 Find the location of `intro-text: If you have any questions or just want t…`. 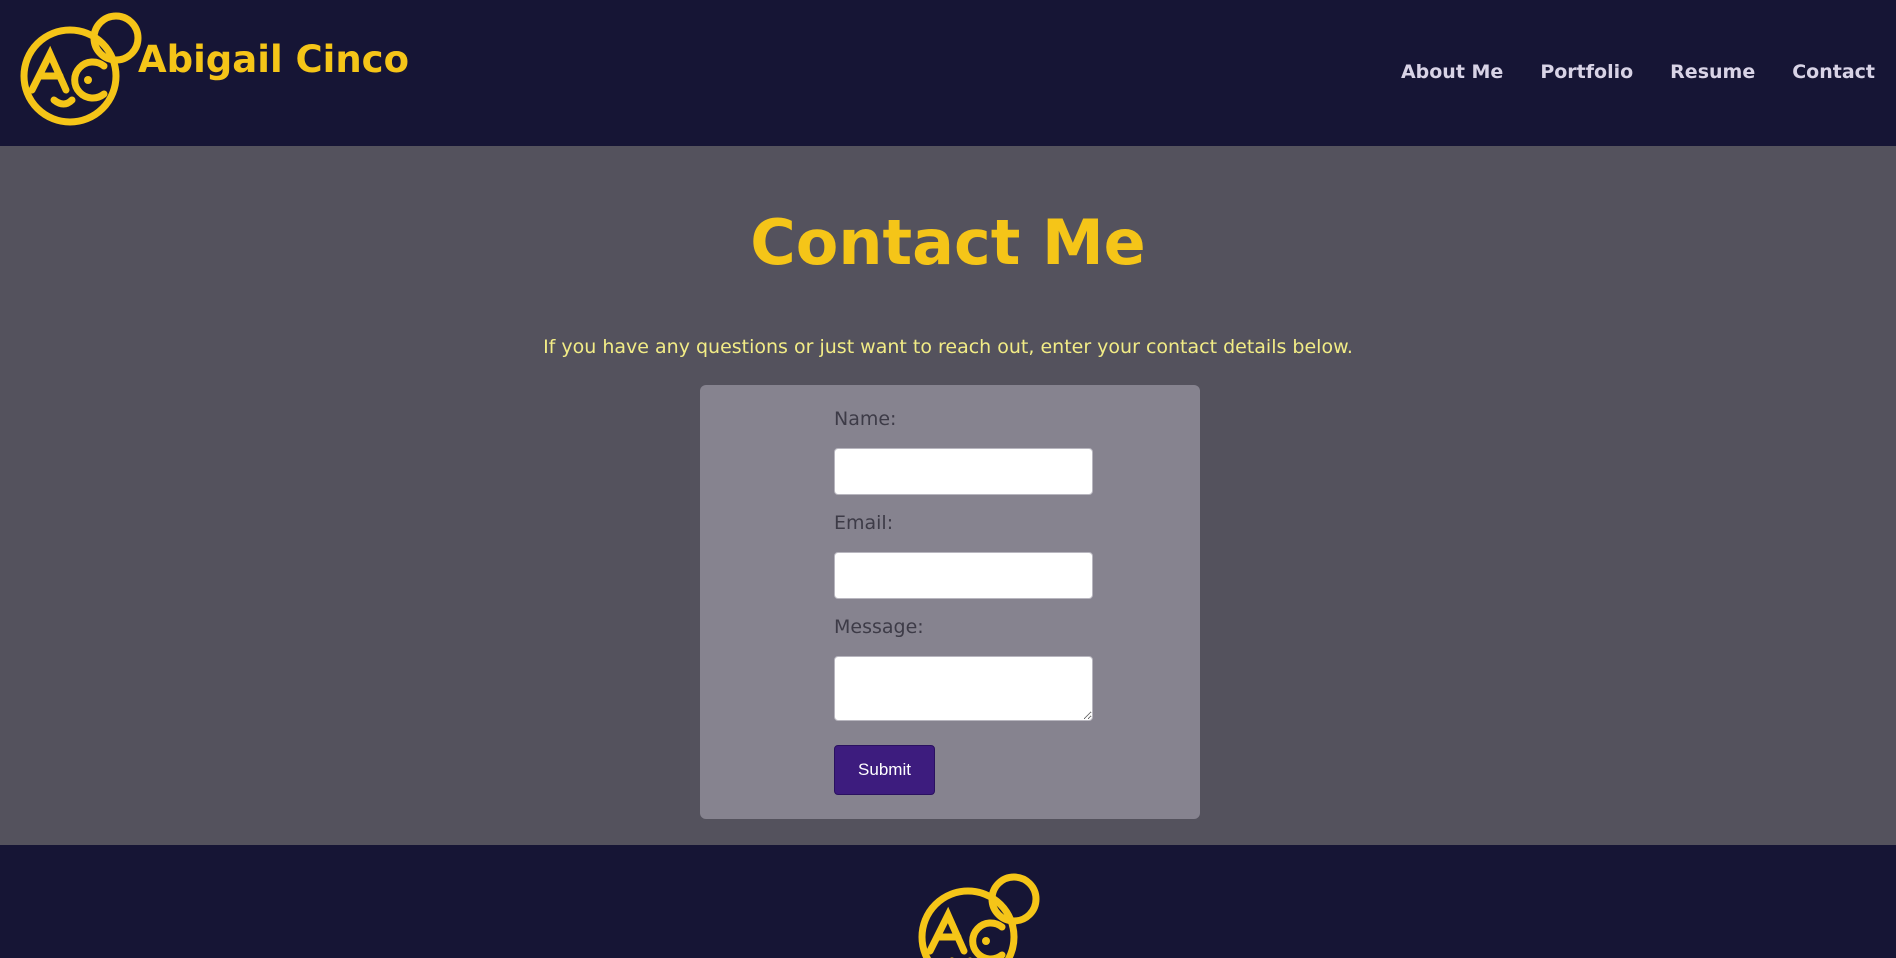

intro-text: If you have any questions or just want t… is located at coordinates (948, 347).